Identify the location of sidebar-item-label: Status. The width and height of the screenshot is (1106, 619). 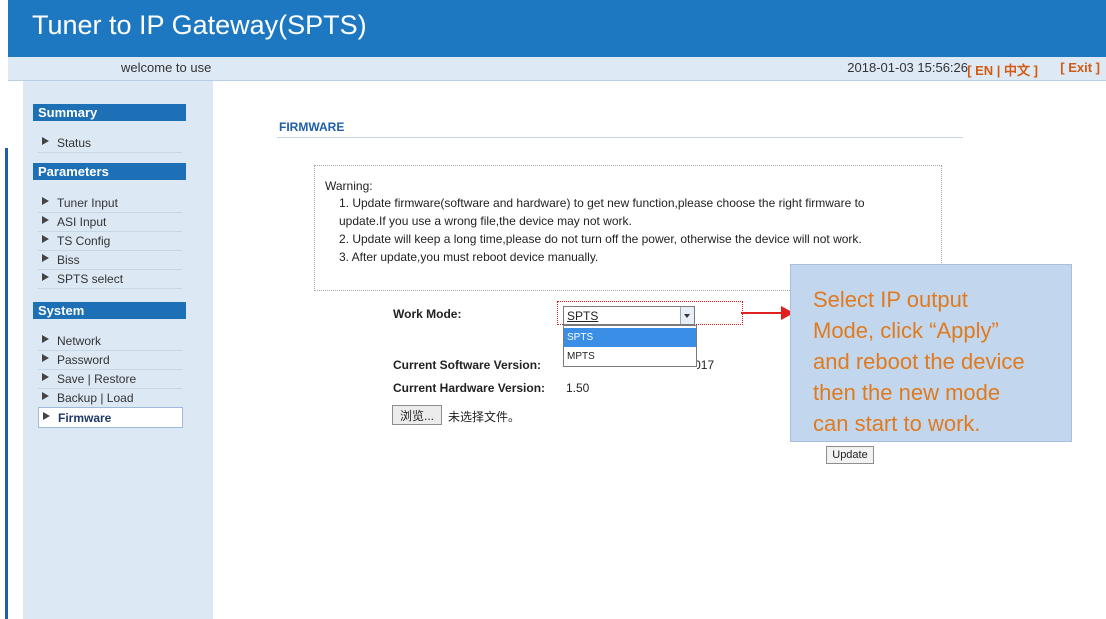
(74, 143).